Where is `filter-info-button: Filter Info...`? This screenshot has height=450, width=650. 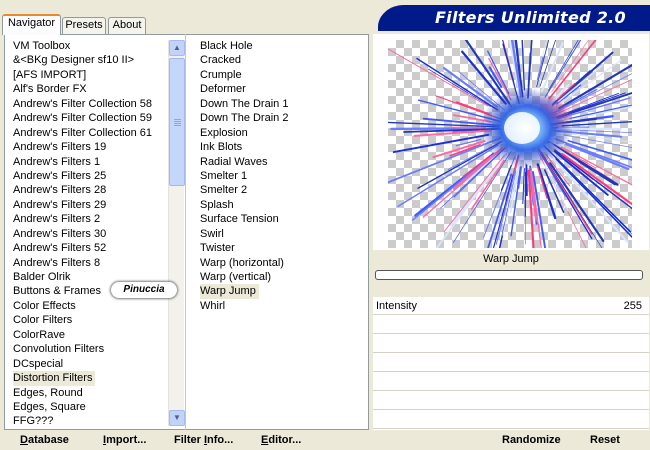
filter-info-button: Filter Info... is located at coordinates (203, 440).